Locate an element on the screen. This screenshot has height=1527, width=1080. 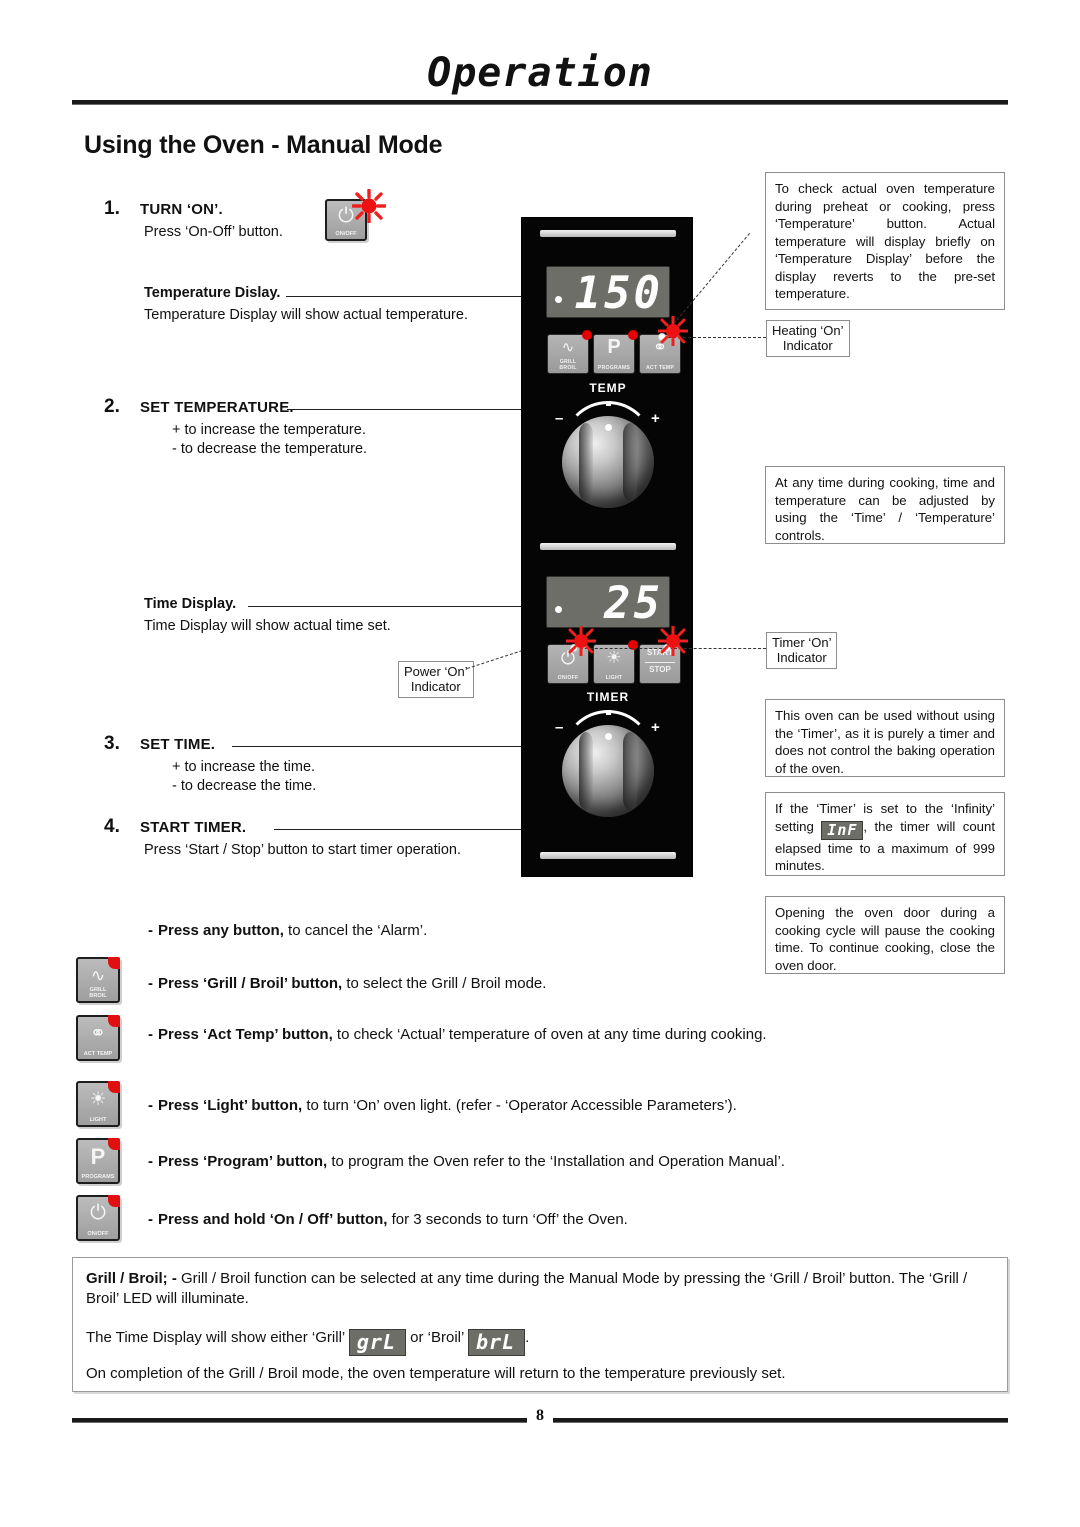
timer-knob-ridge-right is located at coordinates (630, 771).